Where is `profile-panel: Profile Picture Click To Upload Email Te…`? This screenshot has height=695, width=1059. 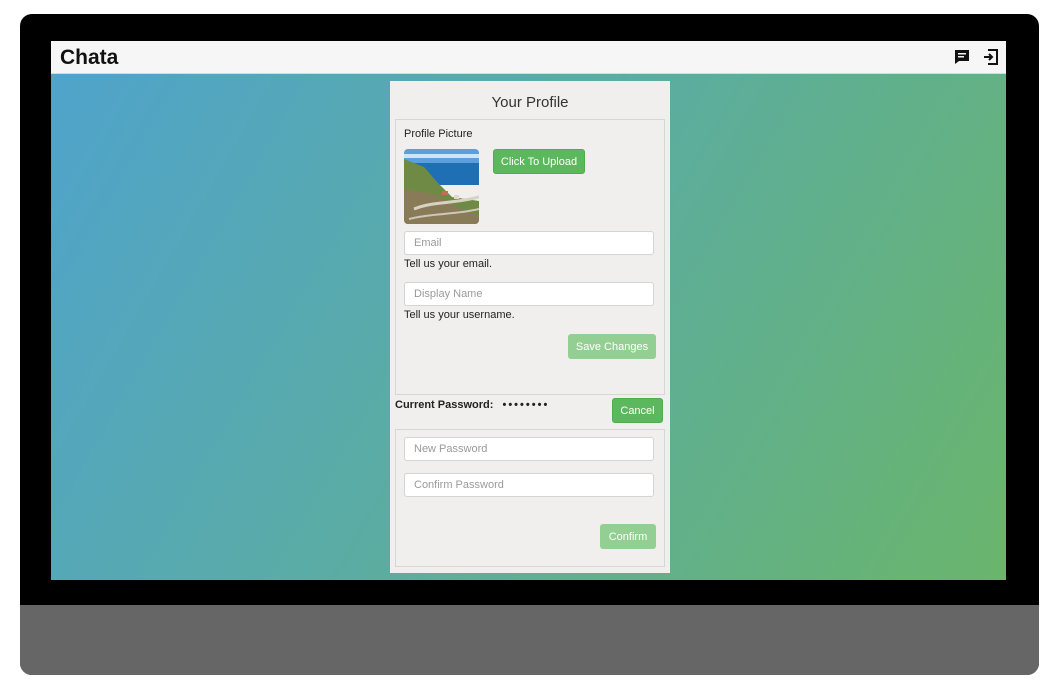 profile-panel: Profile Picture Click To Upload Email Te… is located at coordinates (530, 257).